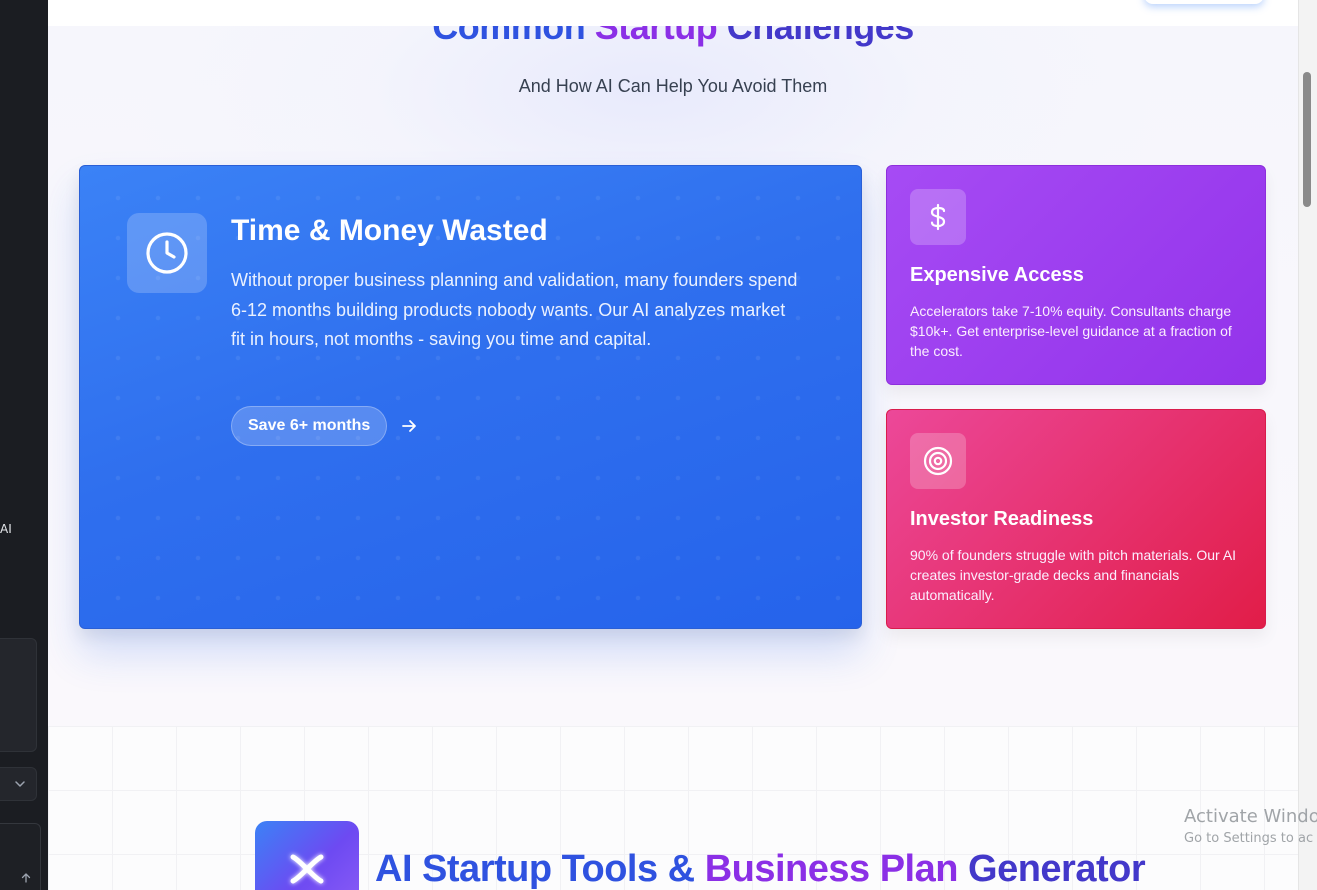  I want to click on card-title: Time & Money Wasted, so click(389, 230).